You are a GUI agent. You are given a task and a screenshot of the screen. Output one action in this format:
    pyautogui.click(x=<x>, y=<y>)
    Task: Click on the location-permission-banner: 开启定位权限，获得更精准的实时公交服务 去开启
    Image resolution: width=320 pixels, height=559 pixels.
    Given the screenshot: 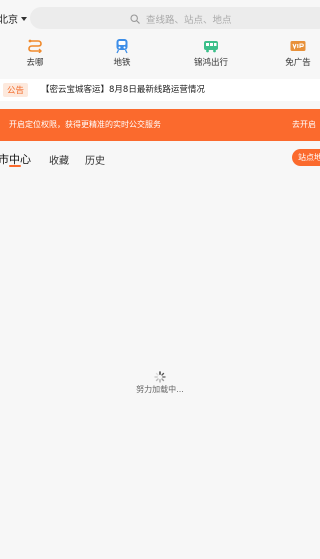 What is the action you would take?
    pyautogui.click(x=160, y=125)
    